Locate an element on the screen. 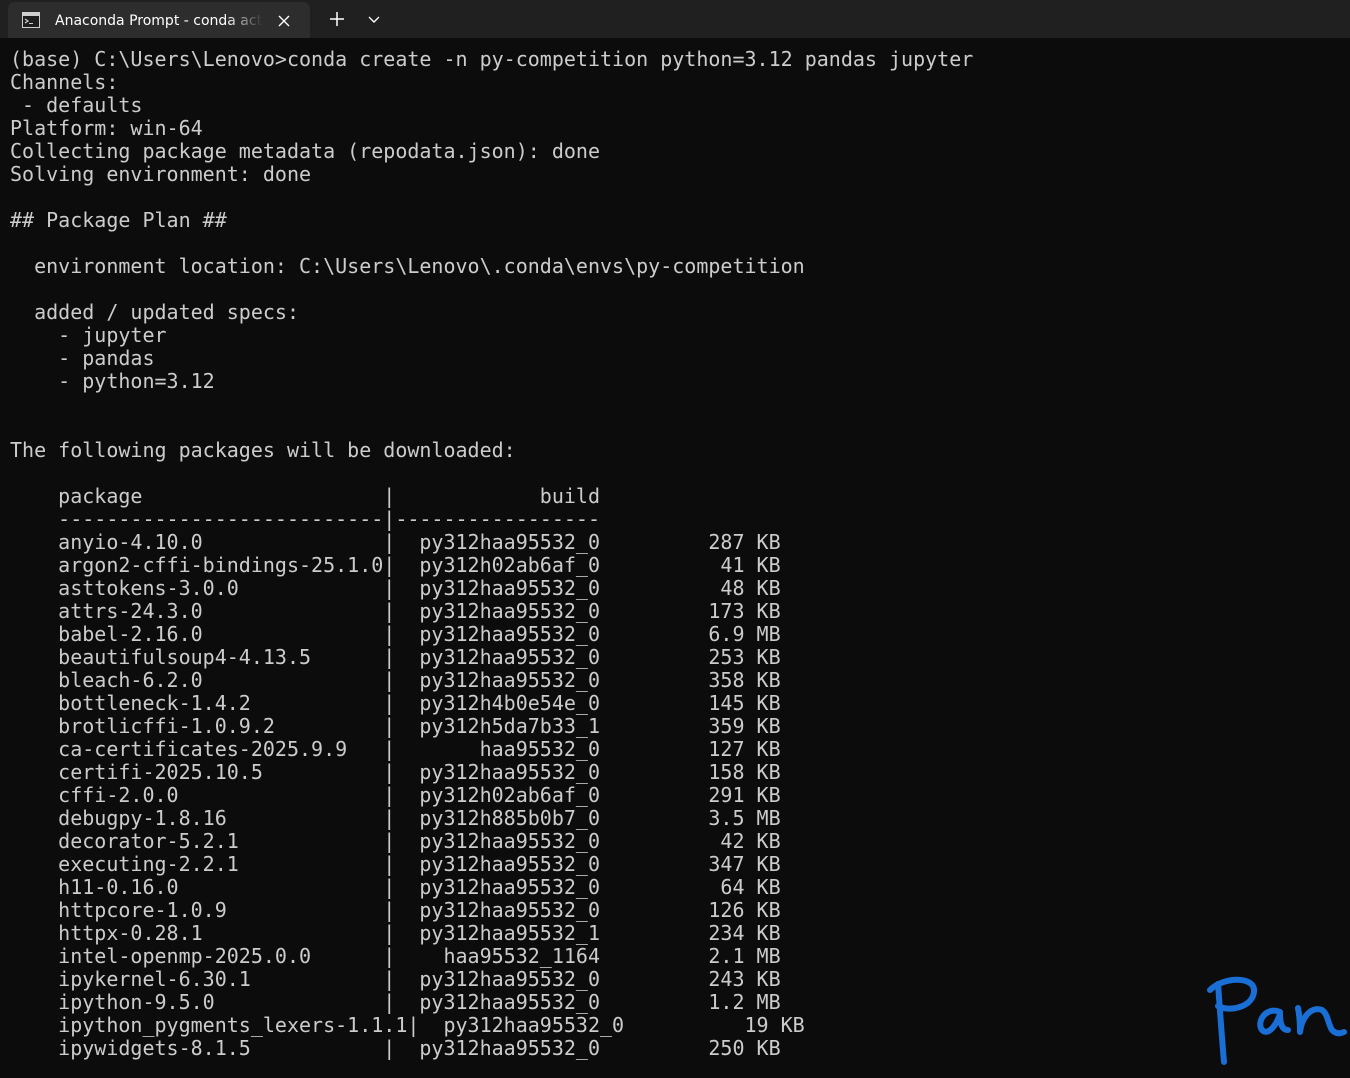 This screenshot has height=1078, width=1350. terminal-line: package | build is located at coordinates (305, 496).